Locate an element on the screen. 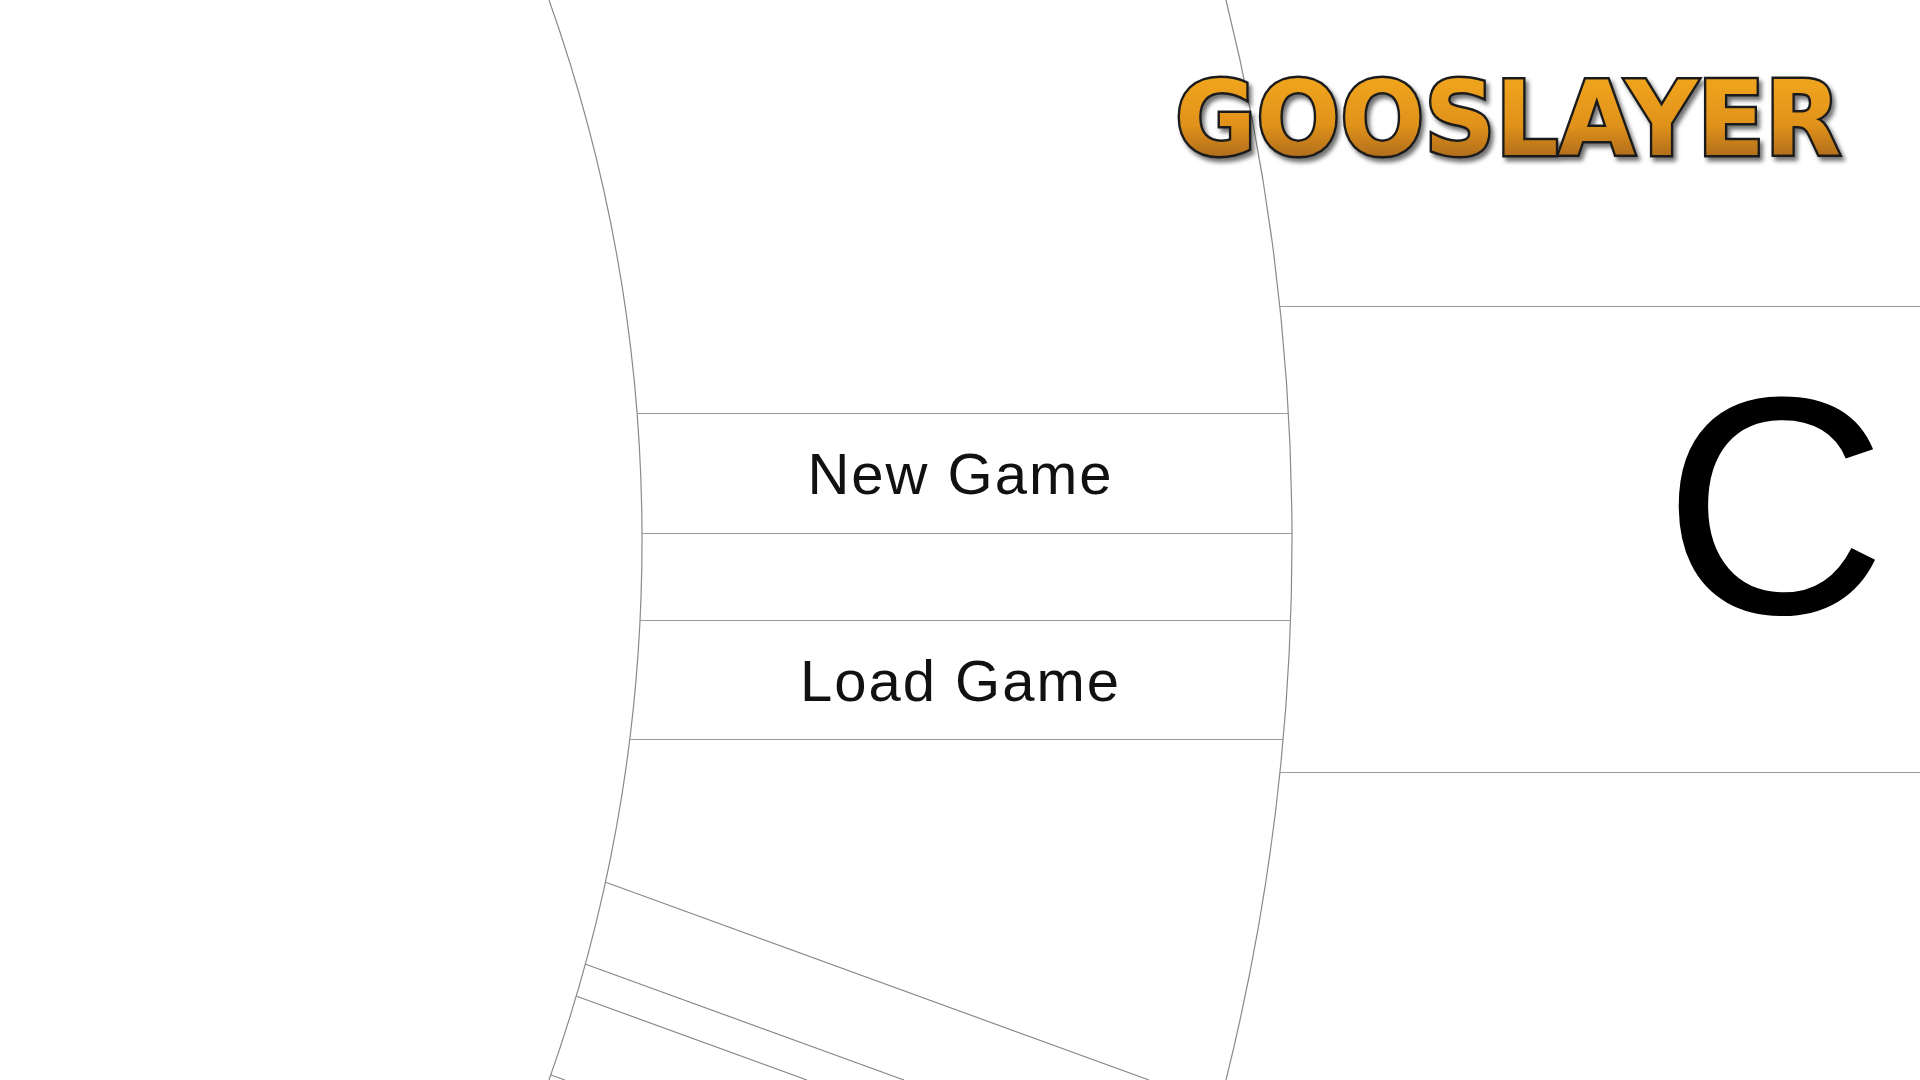 This screenshot has height=1080, width=1920. menu-button: Load Game is located at coordinates (960, 680).